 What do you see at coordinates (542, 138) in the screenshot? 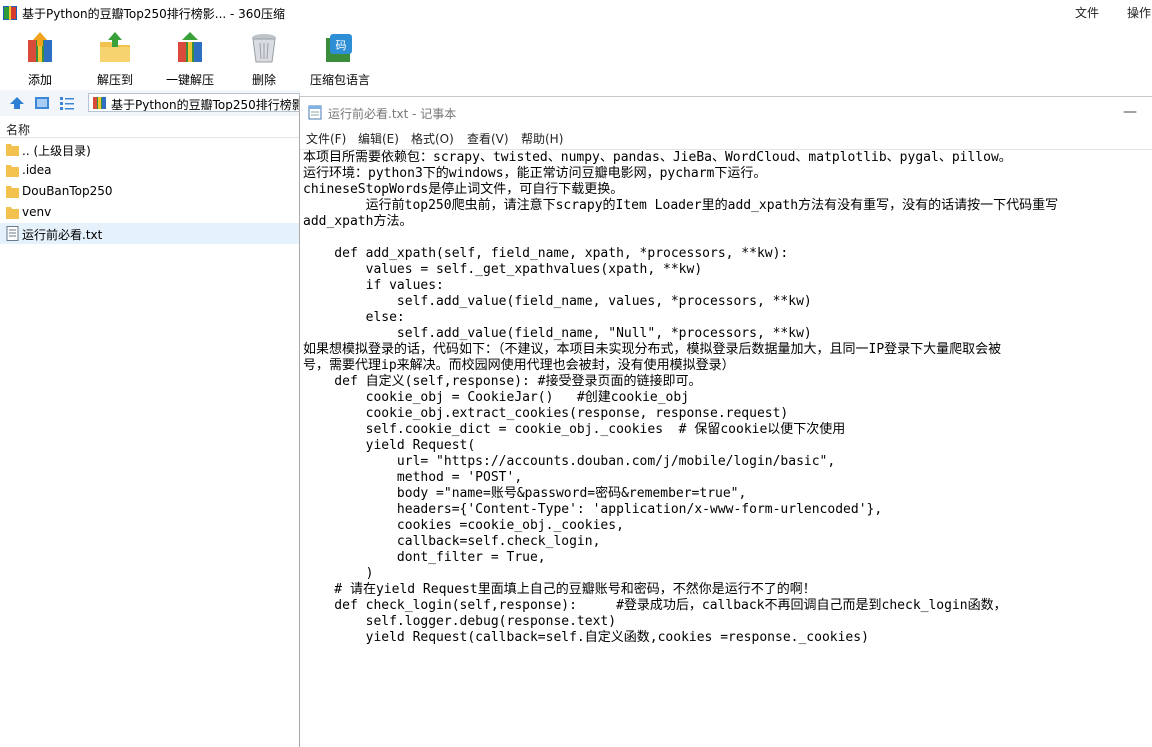
I see `menu-help: 帮助(H)` at bounding box center [542, 138].